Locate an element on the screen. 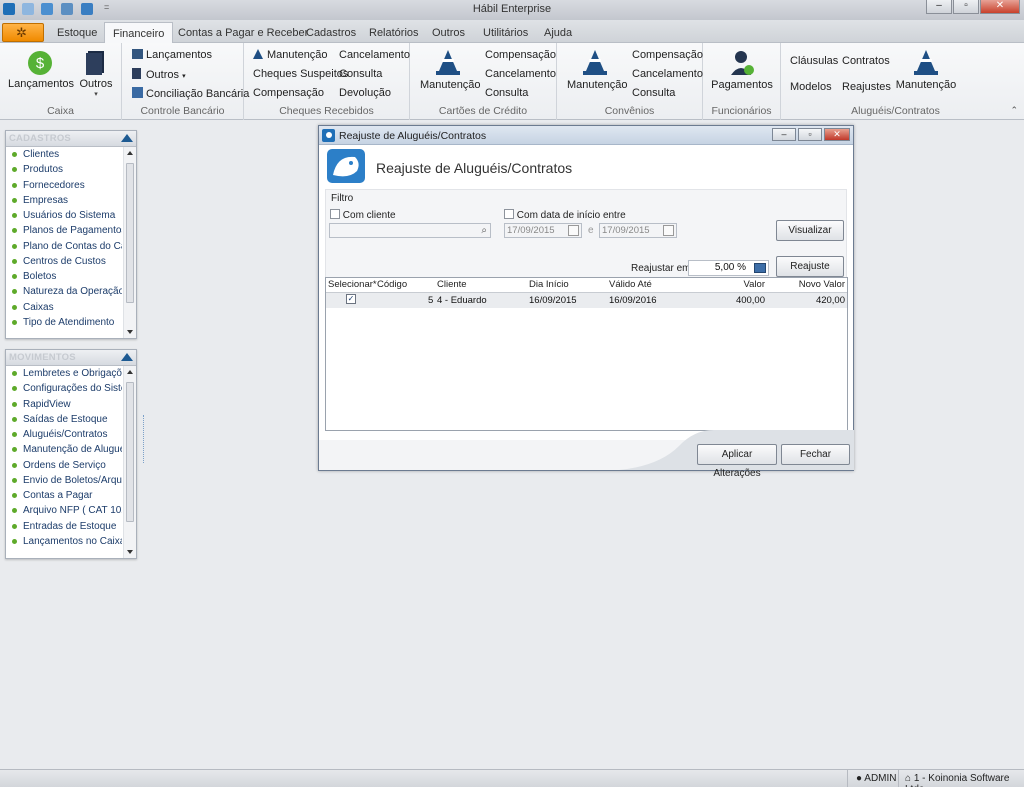 Image resolution: width=1024 pixels, height=787 pixels. date-from-input: 17/09/2015 is located at coordinates (543, 230).